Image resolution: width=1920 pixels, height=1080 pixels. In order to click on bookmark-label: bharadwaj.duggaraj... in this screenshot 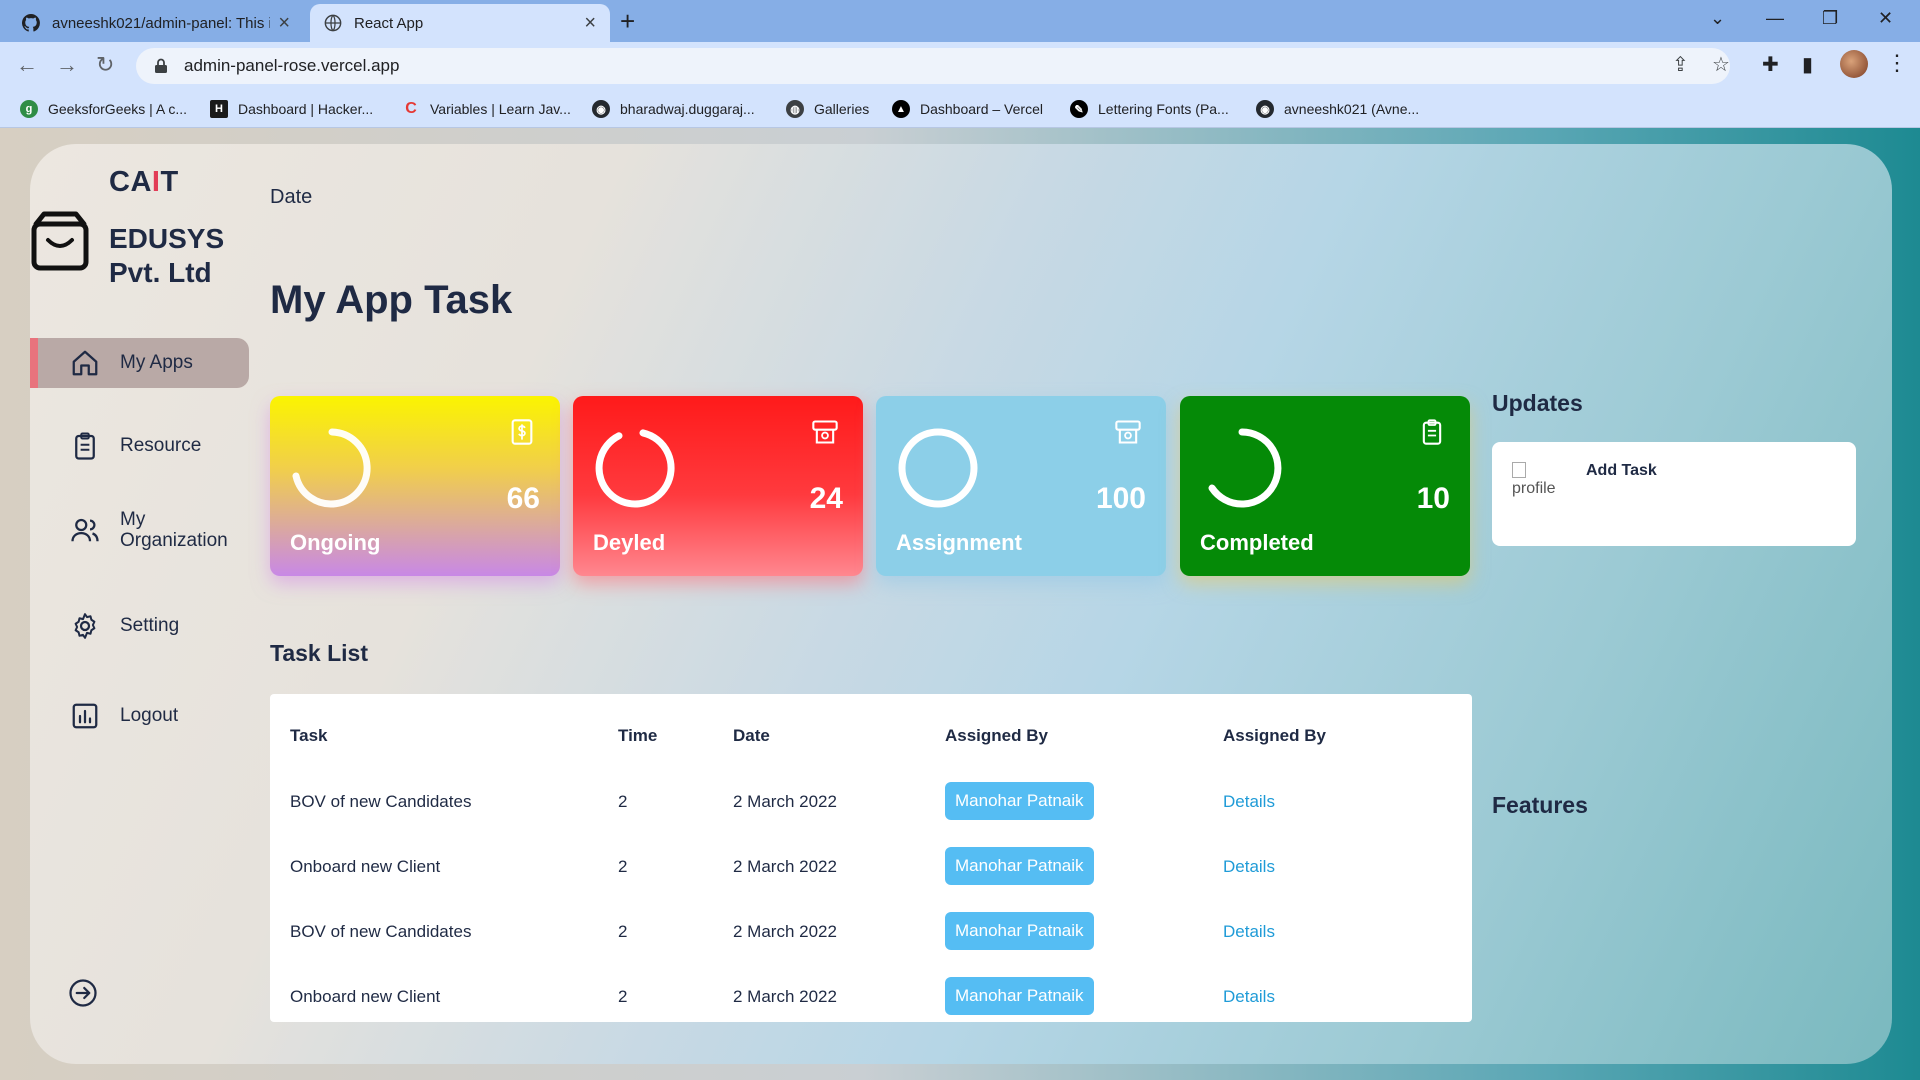, I will do `click(687, 109)`.